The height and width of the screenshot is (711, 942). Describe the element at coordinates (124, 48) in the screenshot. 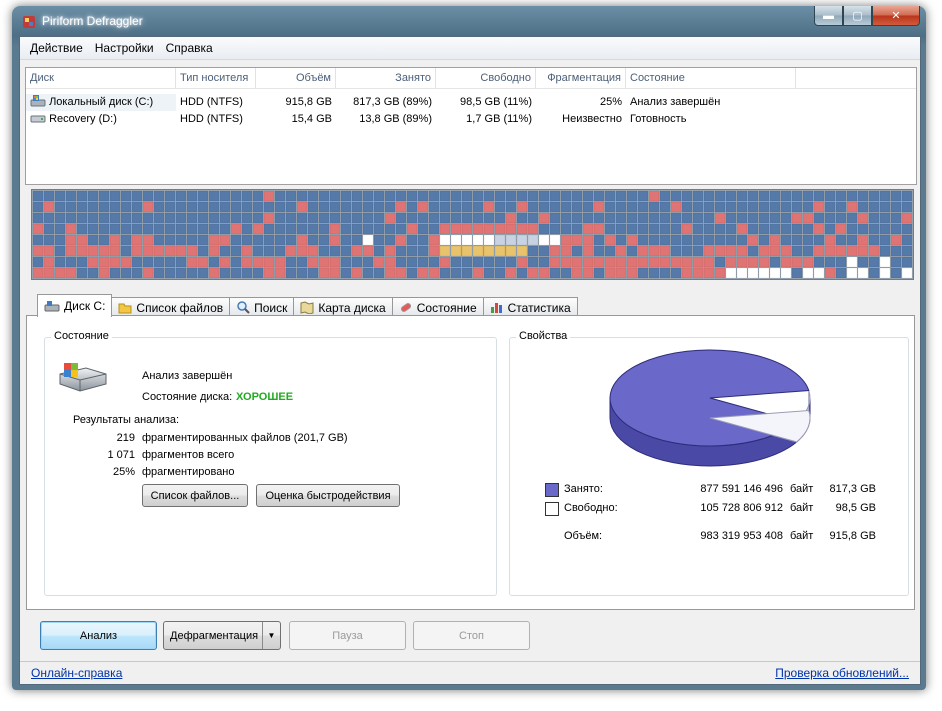

I see `menu-settings: Настройки` at that location.